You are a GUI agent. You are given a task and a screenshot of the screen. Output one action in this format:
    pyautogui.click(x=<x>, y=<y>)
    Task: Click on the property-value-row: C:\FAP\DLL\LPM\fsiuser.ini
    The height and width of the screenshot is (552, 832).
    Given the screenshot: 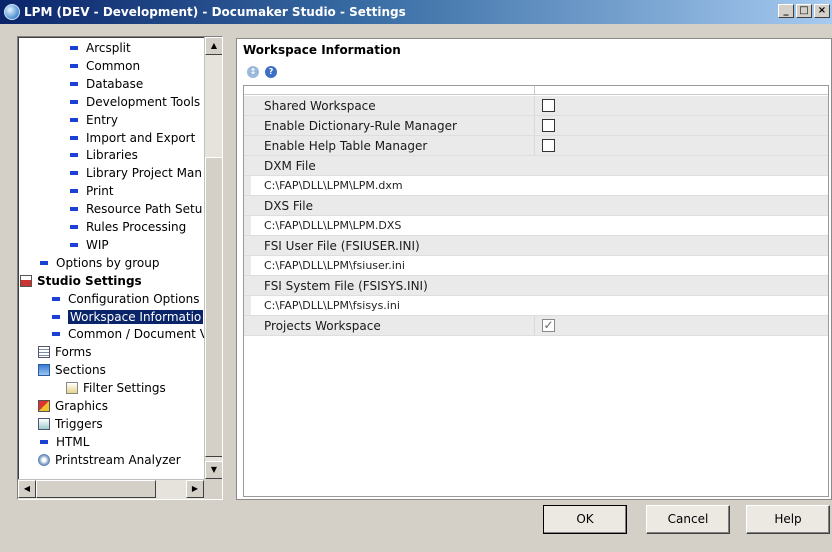 What is the action you would take?
    pyautogui.click(x=536, y=266)
    